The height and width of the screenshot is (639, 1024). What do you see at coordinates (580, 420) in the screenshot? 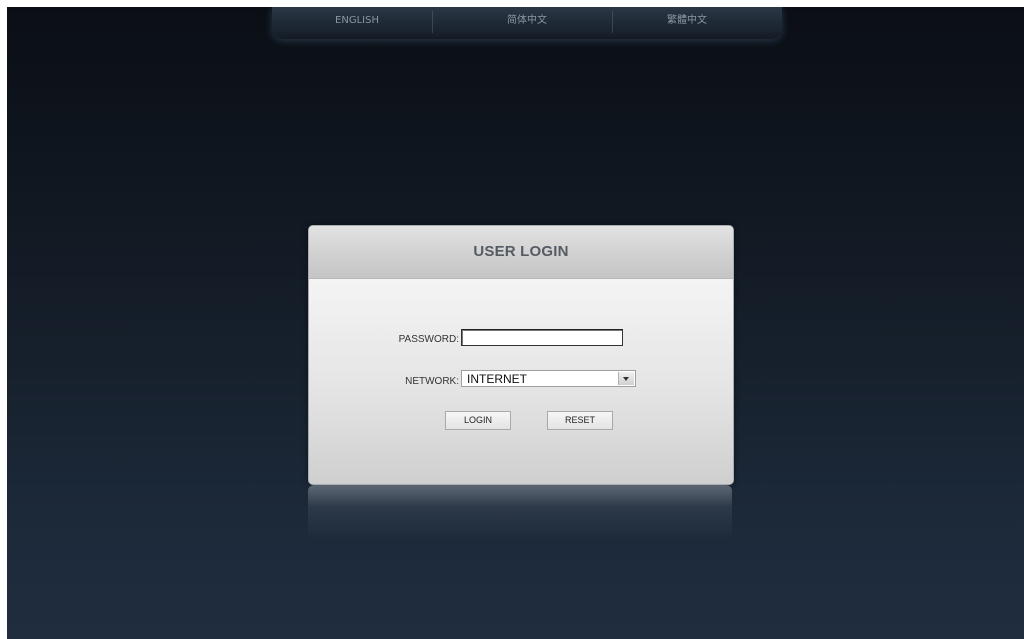
I see `reset-button: RESET` at bounding box center [580, 420].